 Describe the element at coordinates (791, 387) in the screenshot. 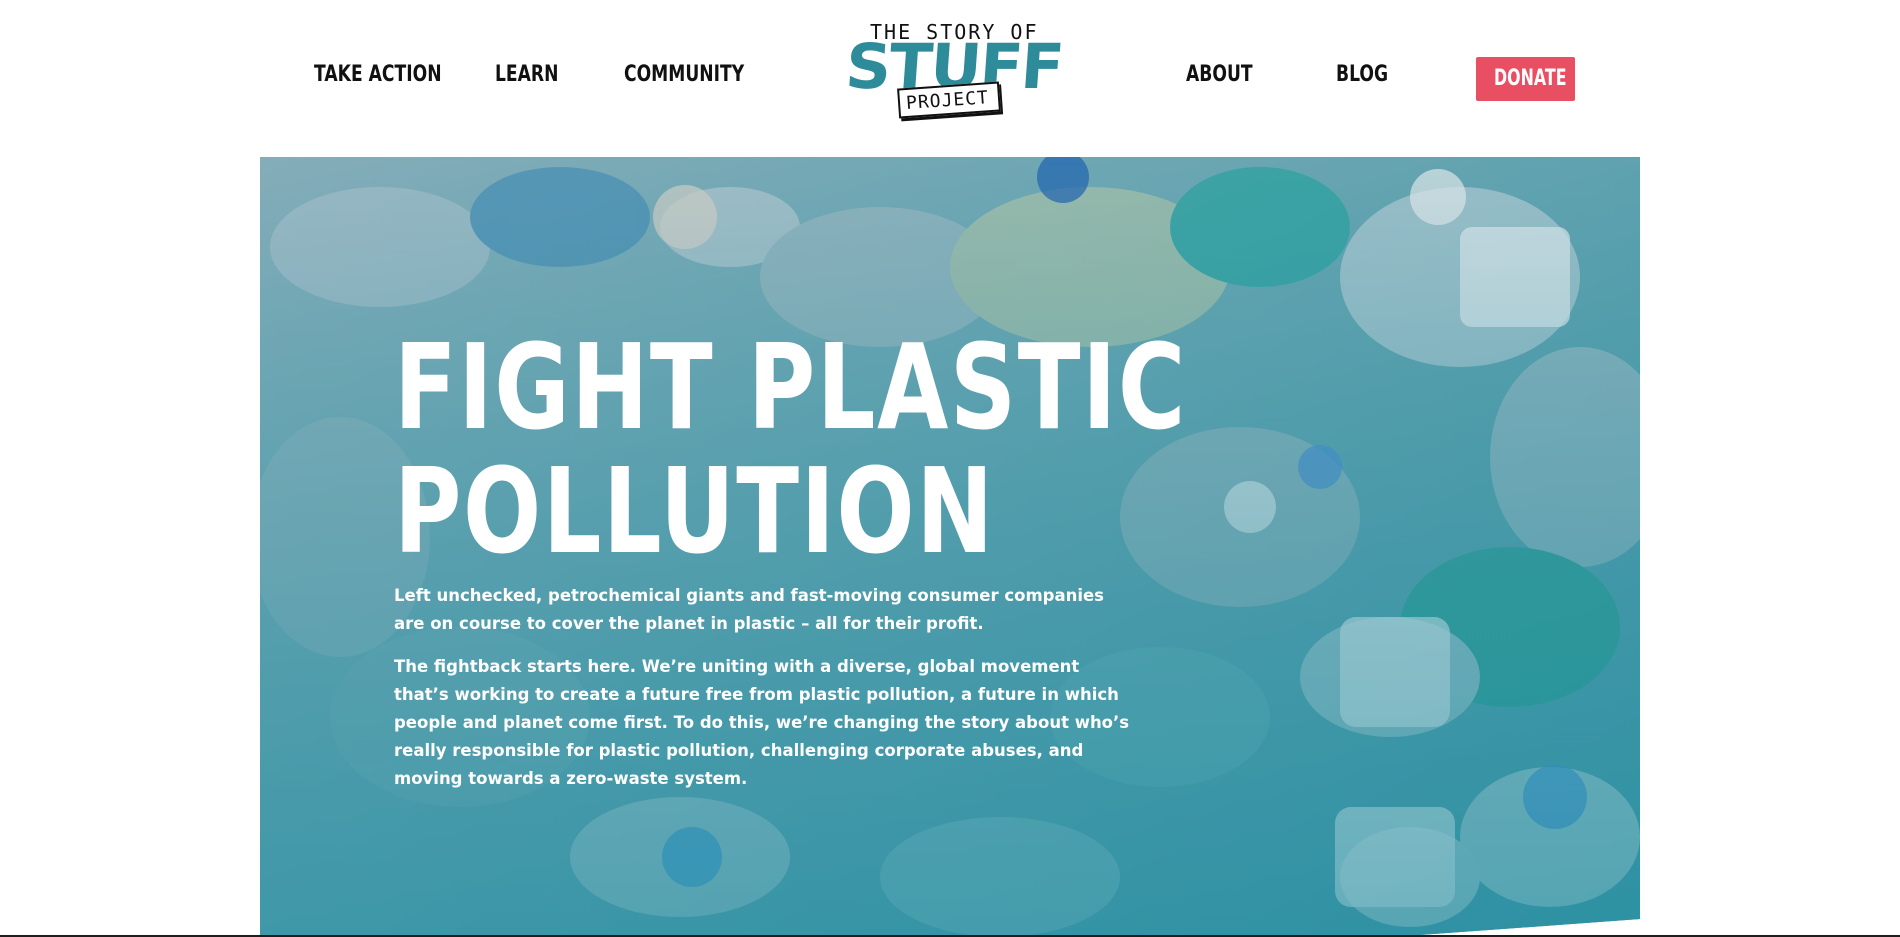

I see `hero-title-line-1: FIGHT PLASTIC` at that location.